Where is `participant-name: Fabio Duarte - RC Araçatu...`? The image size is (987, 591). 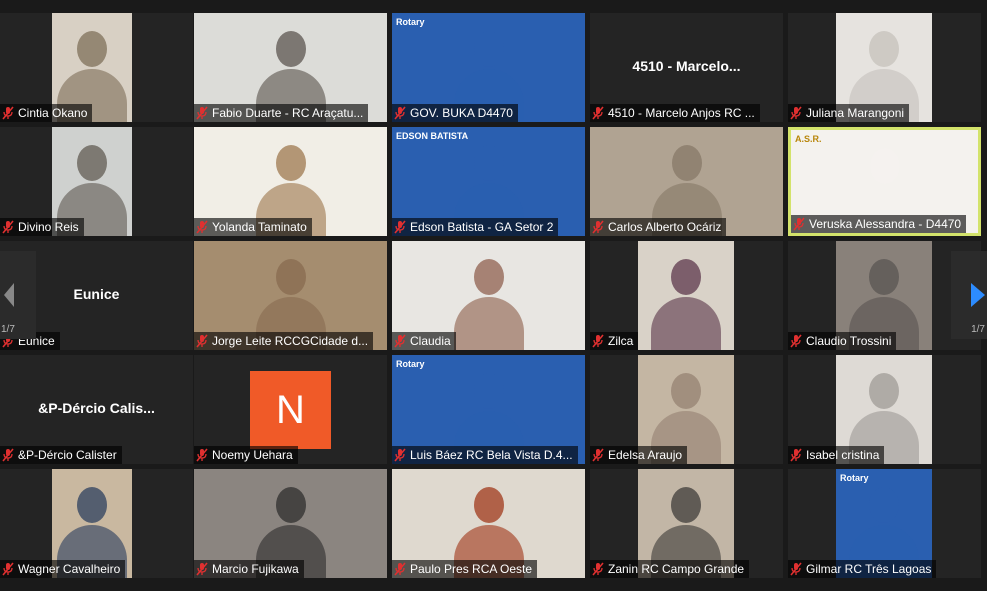 participant-name: Fabio Duarte - RC Araçatu... is located at coordinates (288, 113).